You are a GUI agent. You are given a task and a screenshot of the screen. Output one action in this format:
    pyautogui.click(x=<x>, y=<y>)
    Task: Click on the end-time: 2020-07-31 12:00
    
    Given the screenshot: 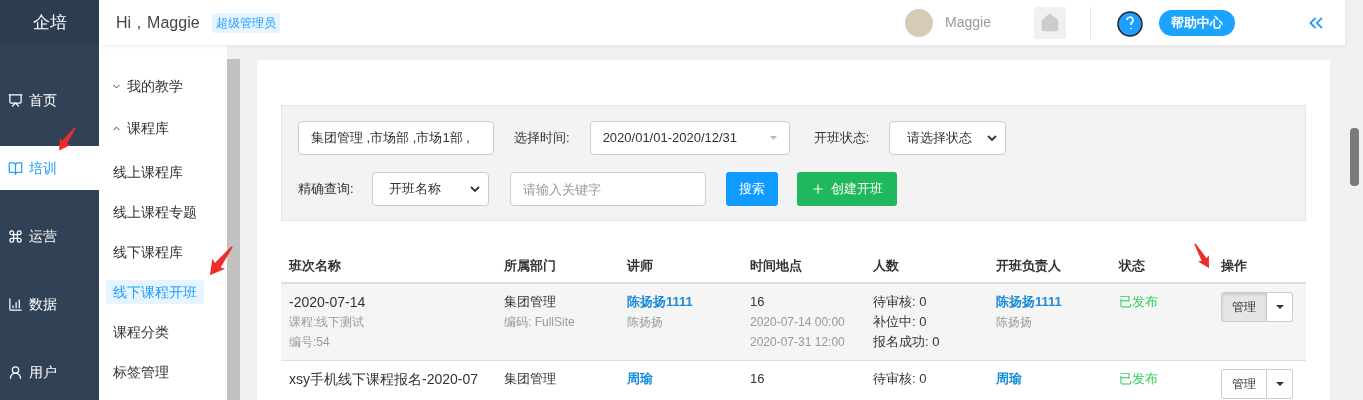 What is the action you would take?
    pyautogui.click(x=798, y=342)
    